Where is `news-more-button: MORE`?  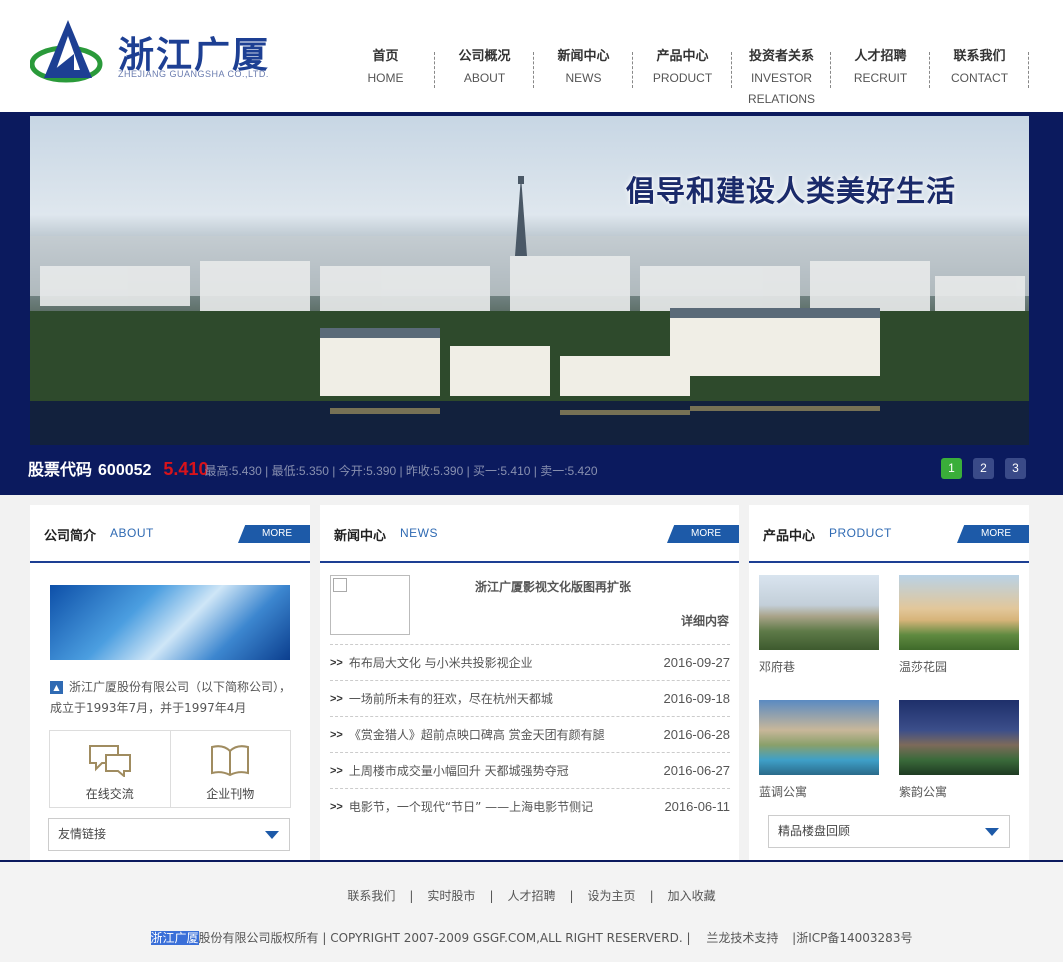 news-more-button: MORE is located at coordinates (703, 534).